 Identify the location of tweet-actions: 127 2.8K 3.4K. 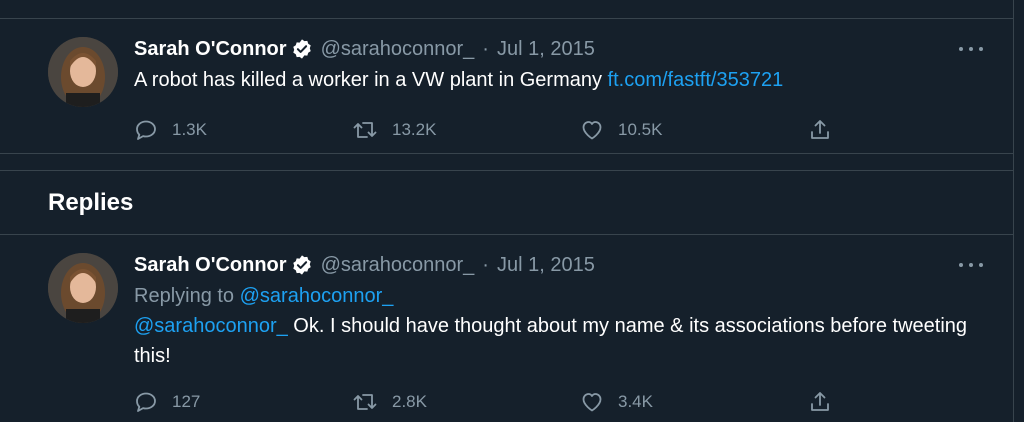
(488, 402).